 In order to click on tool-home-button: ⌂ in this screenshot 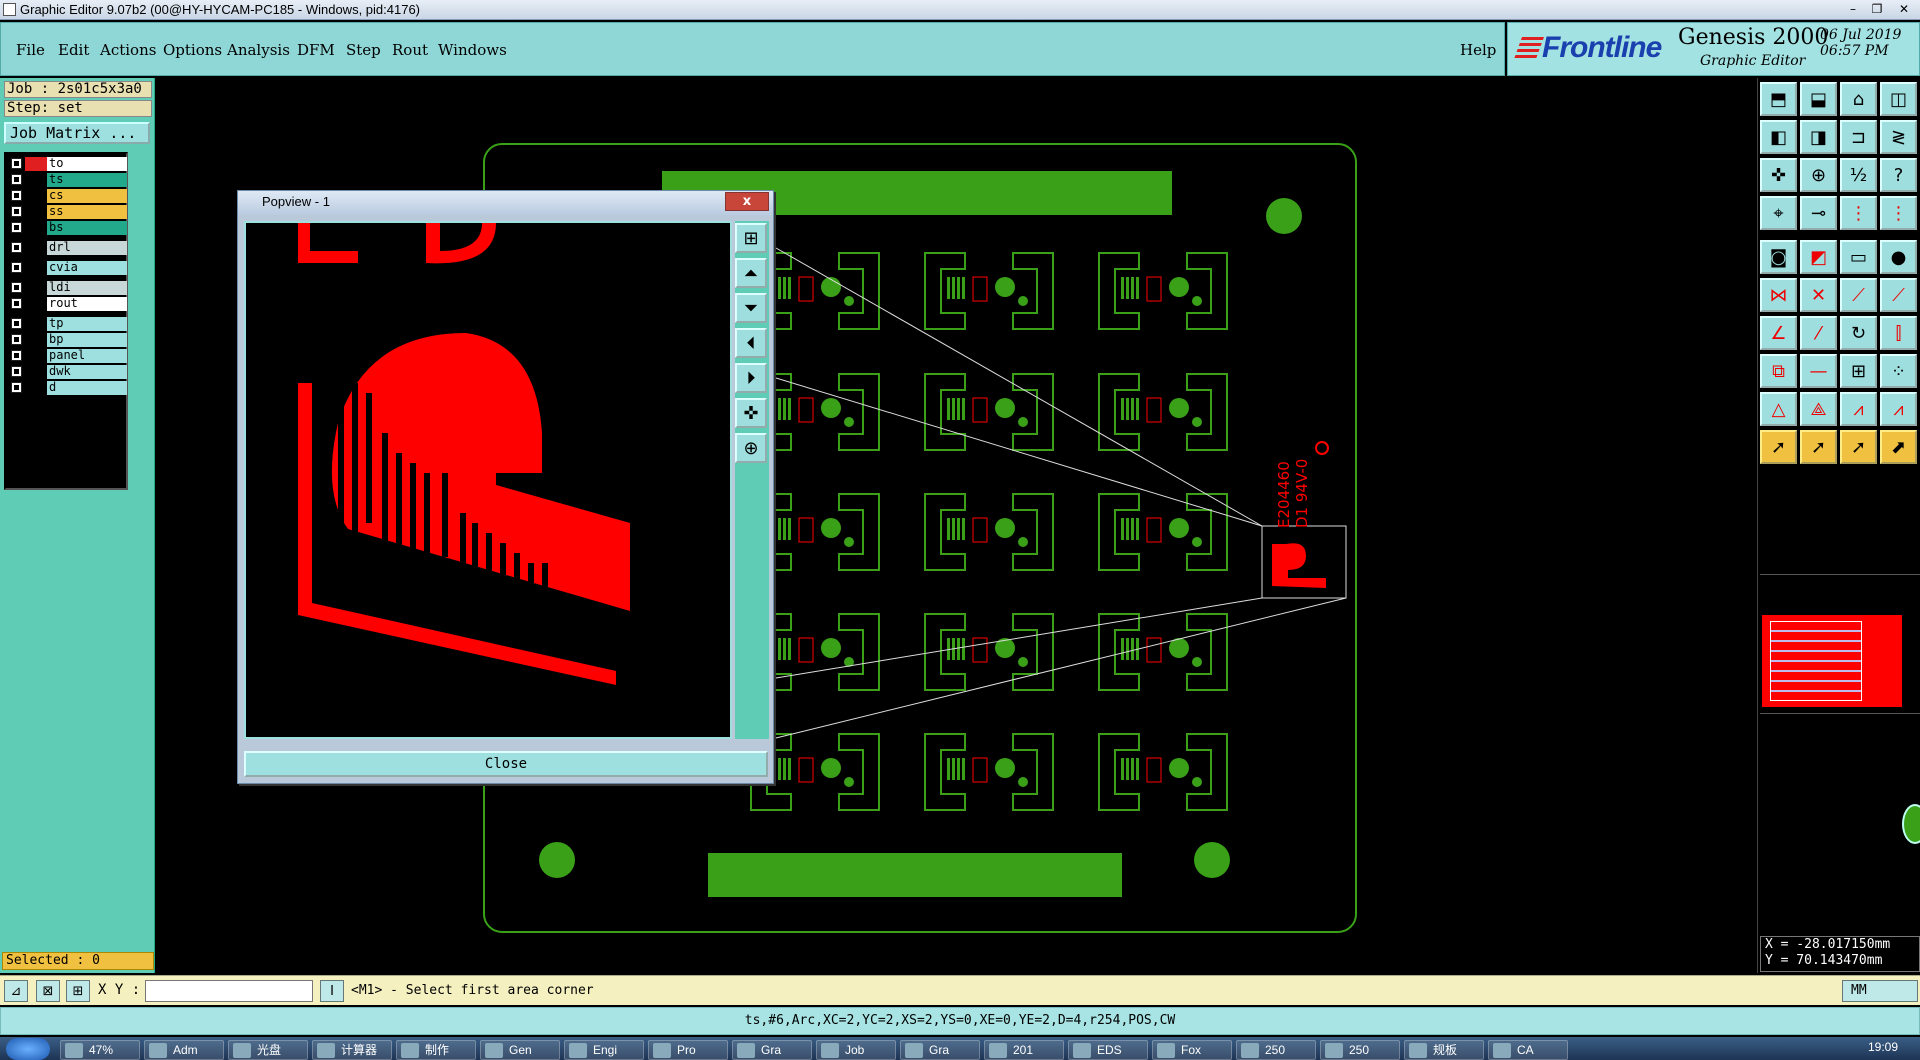, I will do `click(1858, 99)`.